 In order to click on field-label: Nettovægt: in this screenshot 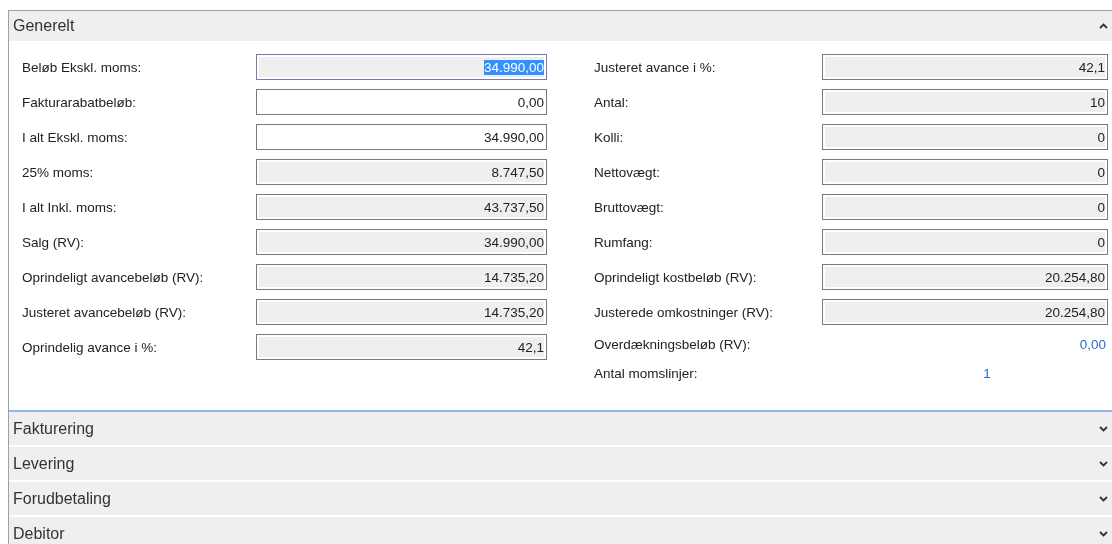, I will do `click(628, 172)`.